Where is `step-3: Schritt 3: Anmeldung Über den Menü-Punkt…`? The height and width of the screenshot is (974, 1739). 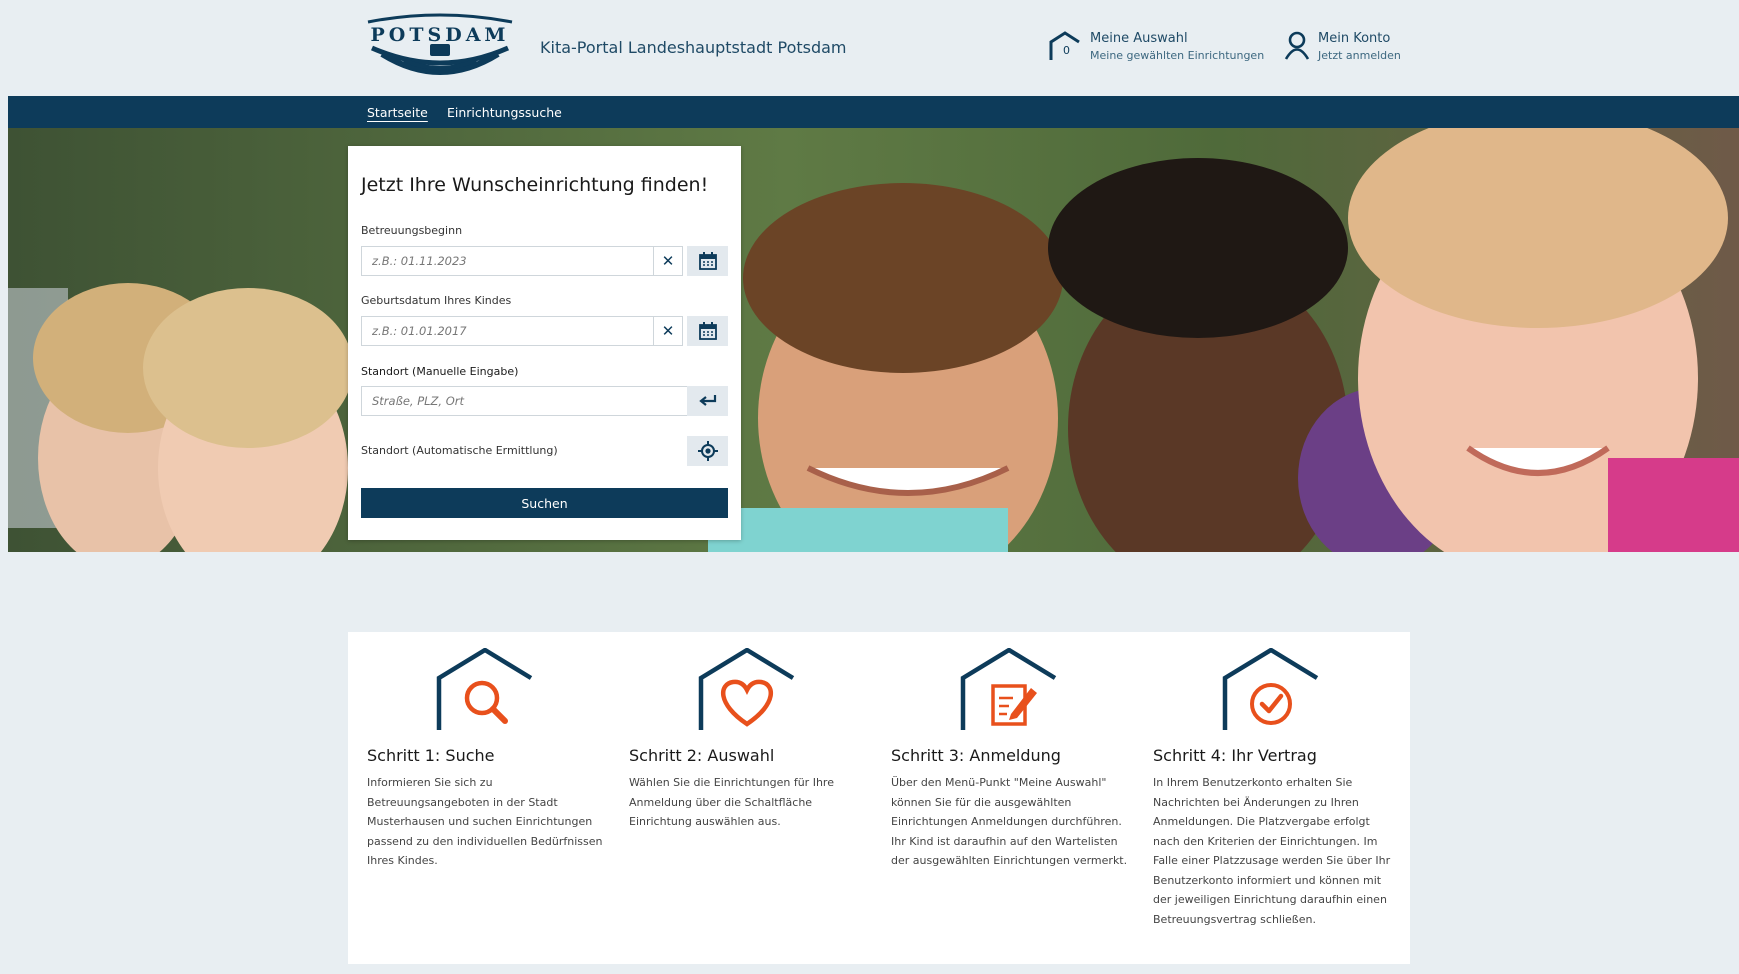
step-3: Schritt 3: Anmeldung Über den Menü-Punkt… is located at coordinates (1011, 759).